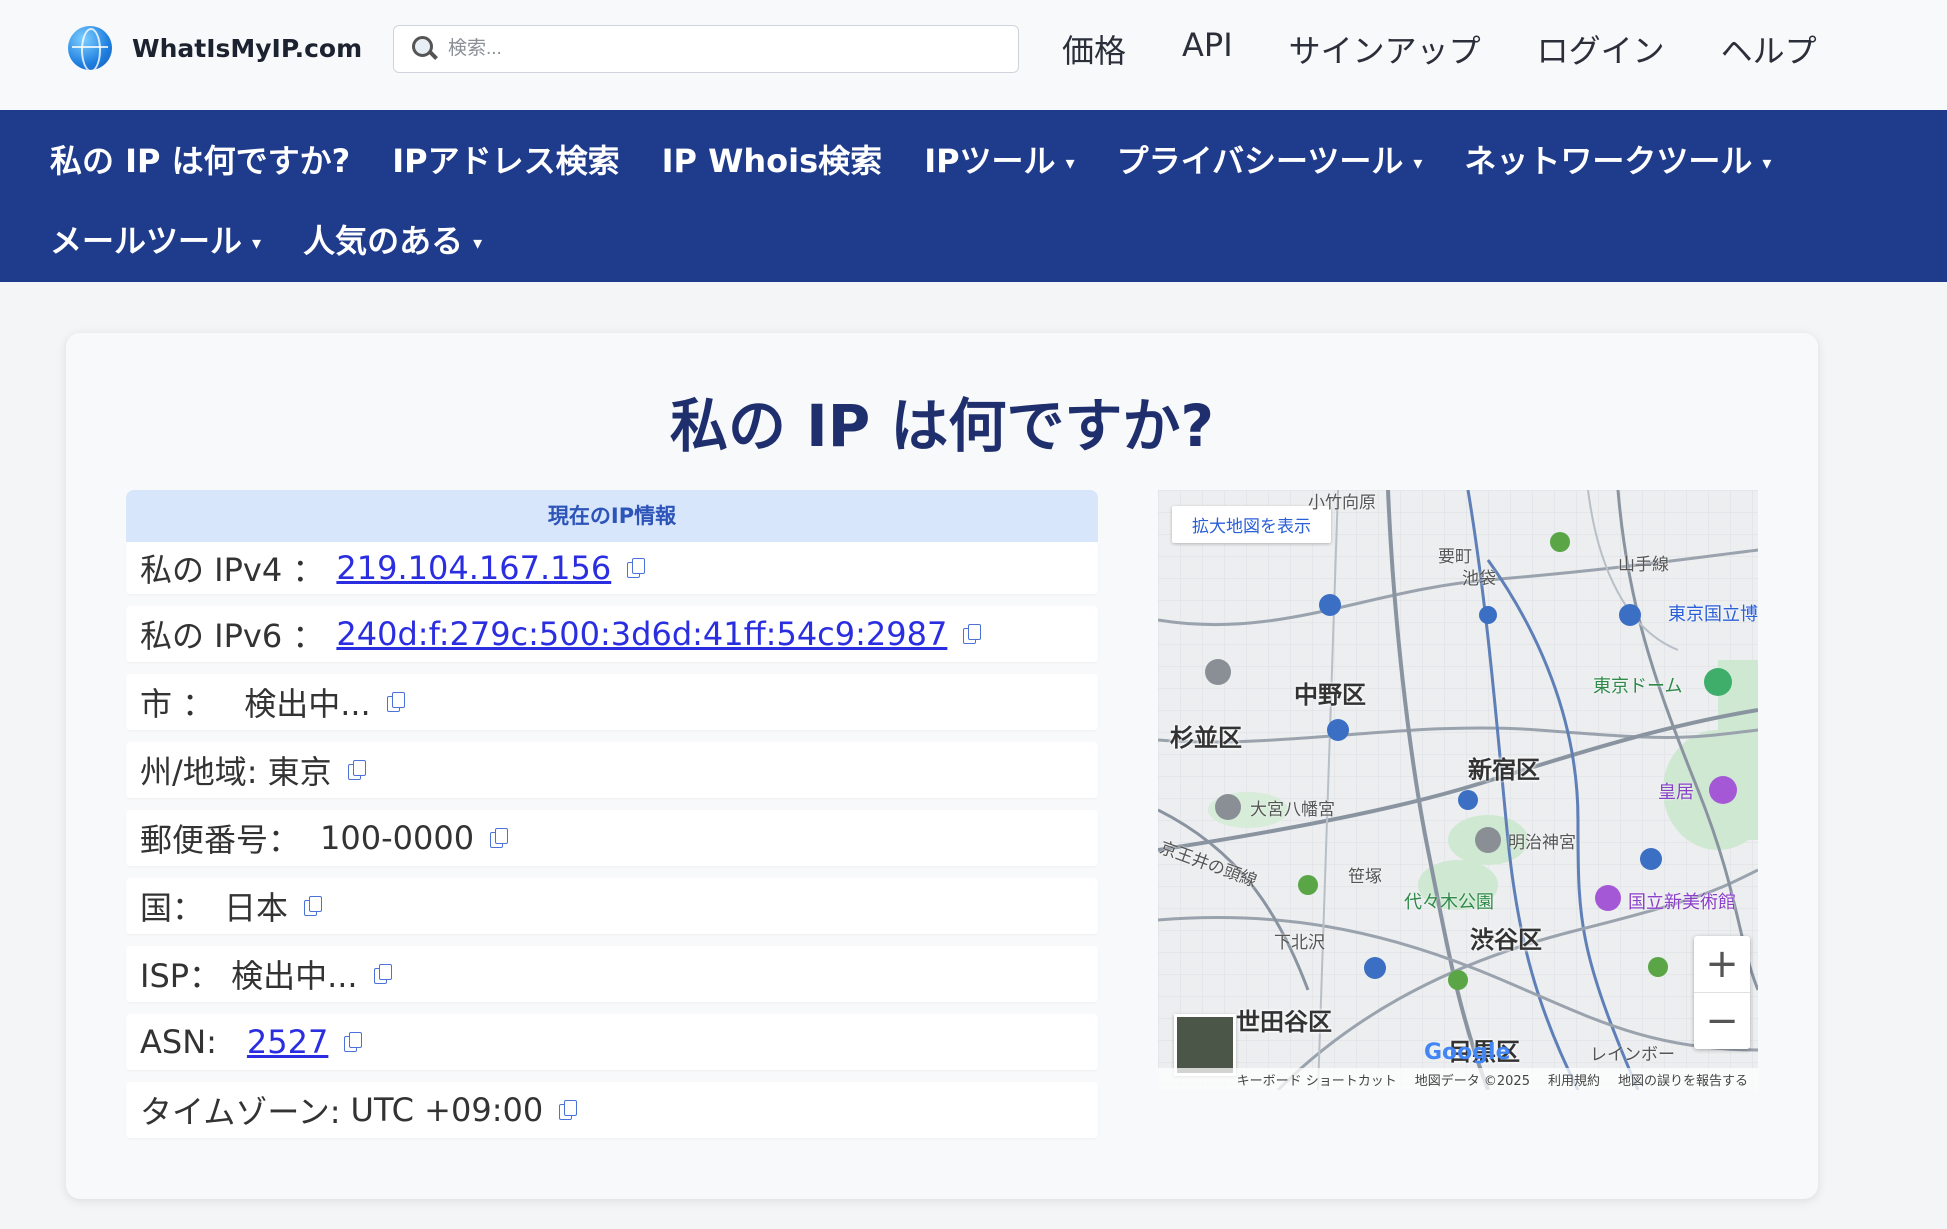 The height and width of the screenshot is (1229, 1947). Describe the element at coordinates (1722, 1021) in the screenshot. I see `zoom-out-button: −` at that location.